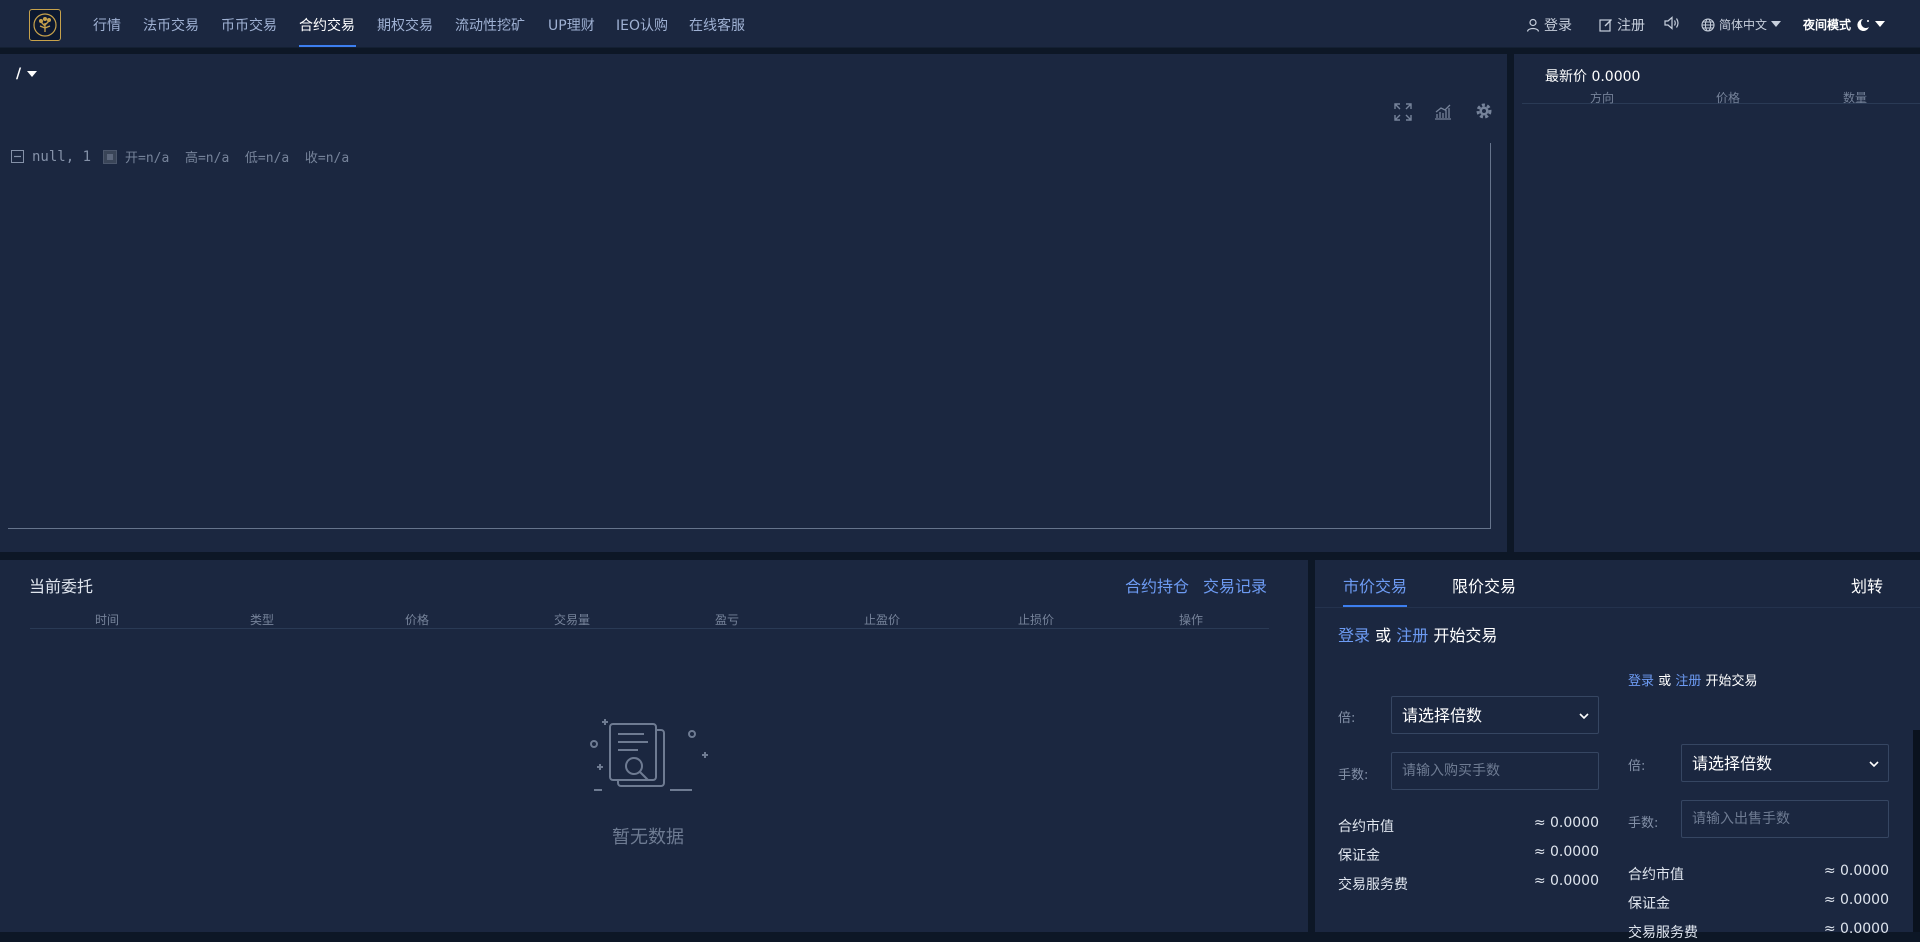  I want to click on nav-ieo: IEO认购, so click(642, 25).